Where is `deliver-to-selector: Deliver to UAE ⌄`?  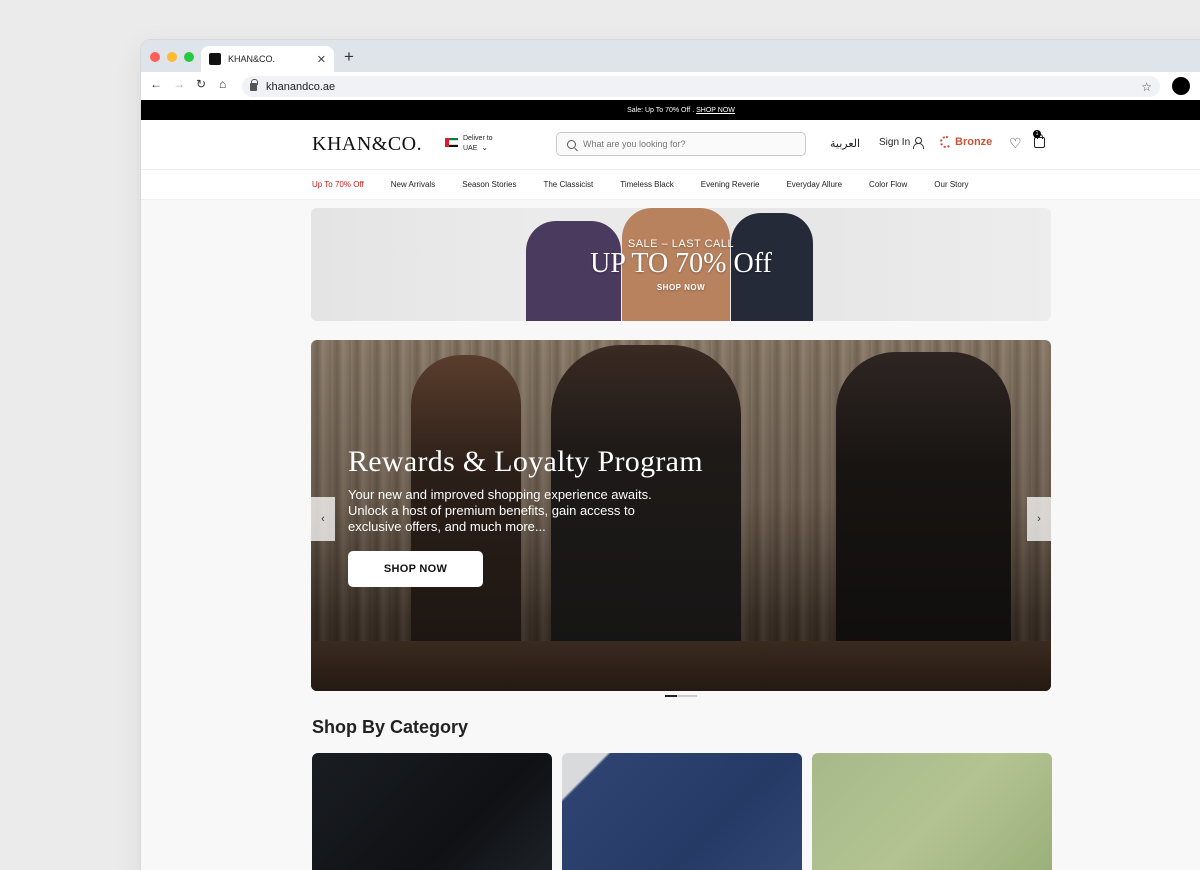 deliver-to-selector: Deliver to UAE ⌄ is located at coordinates (469, 143).